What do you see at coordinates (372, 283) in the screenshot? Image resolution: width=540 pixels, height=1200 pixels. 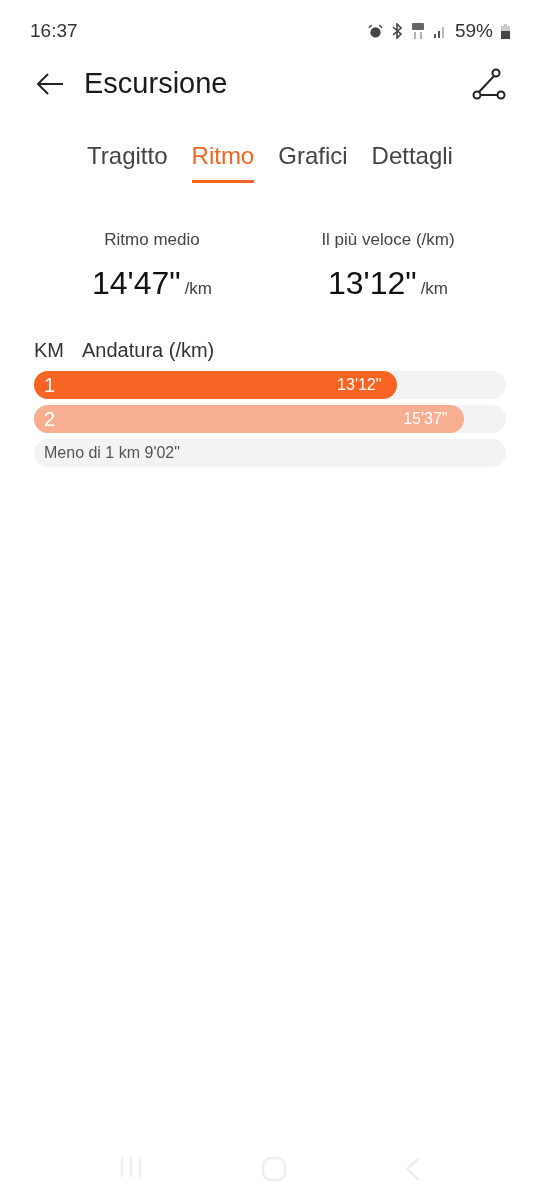 I see `stat-value: 13'12"` at bounding box center [372, 283].